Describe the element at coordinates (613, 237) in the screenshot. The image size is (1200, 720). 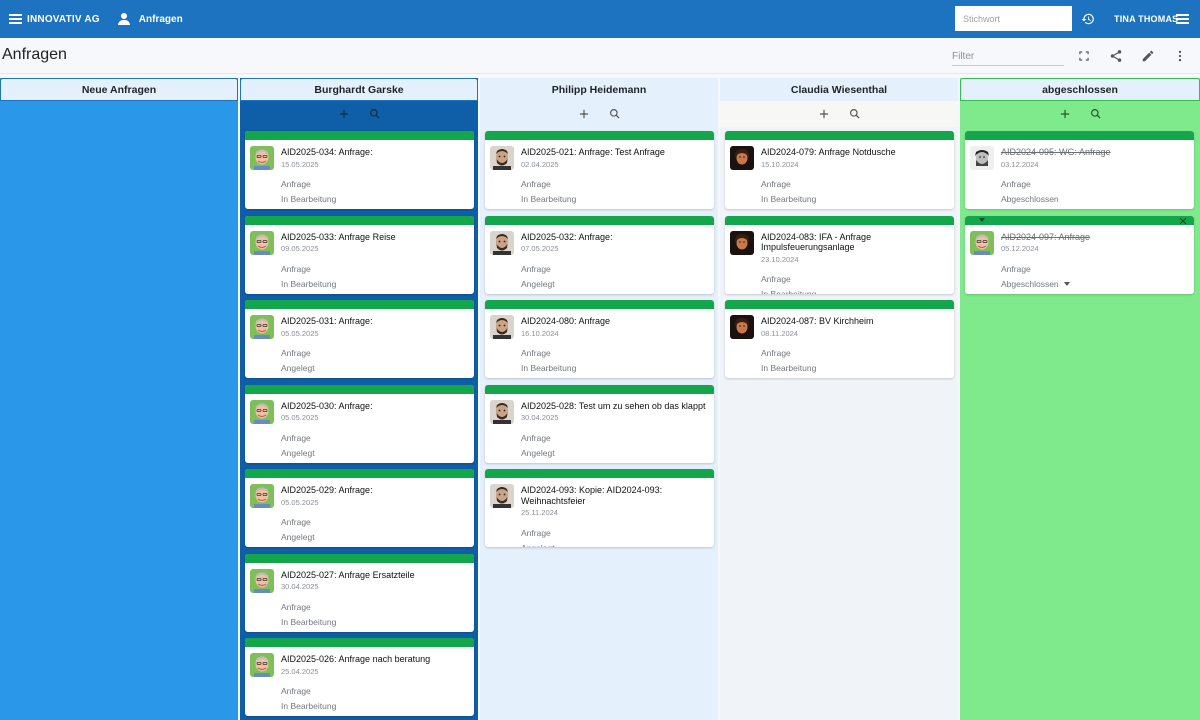
I see `card-title: AID2025-032: Anfrage:` at that location.